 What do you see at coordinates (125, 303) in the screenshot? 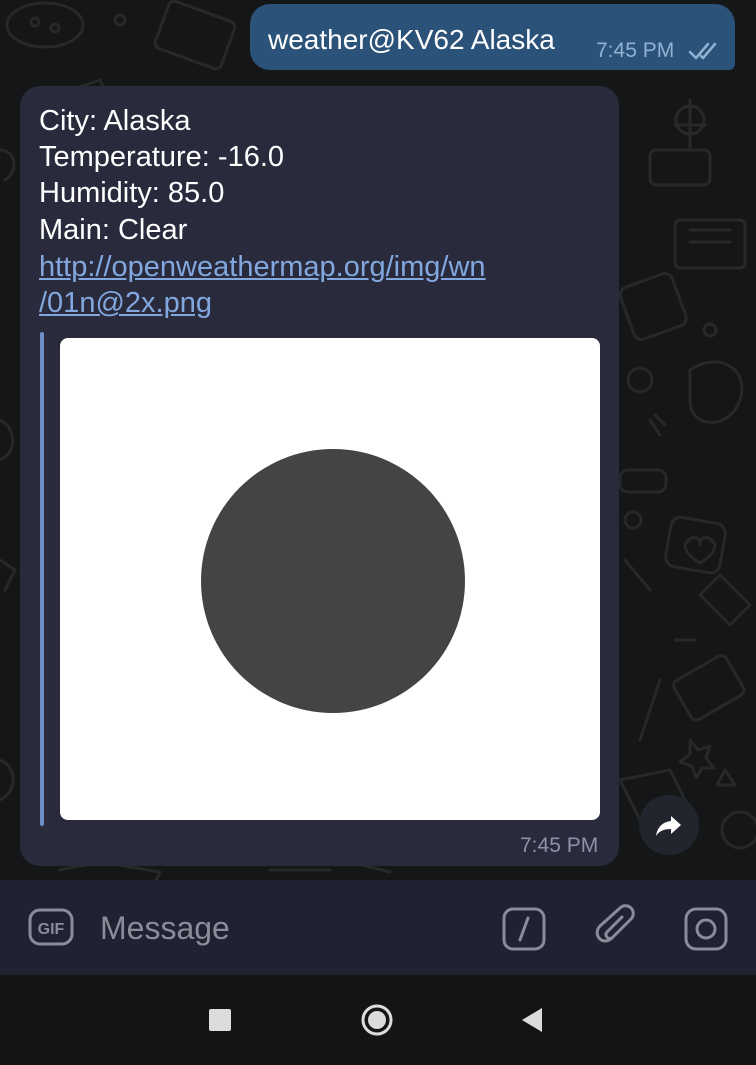
I see `weather-icon-link-line-2: /01n@2x.png` at bounding box center [125, 303].